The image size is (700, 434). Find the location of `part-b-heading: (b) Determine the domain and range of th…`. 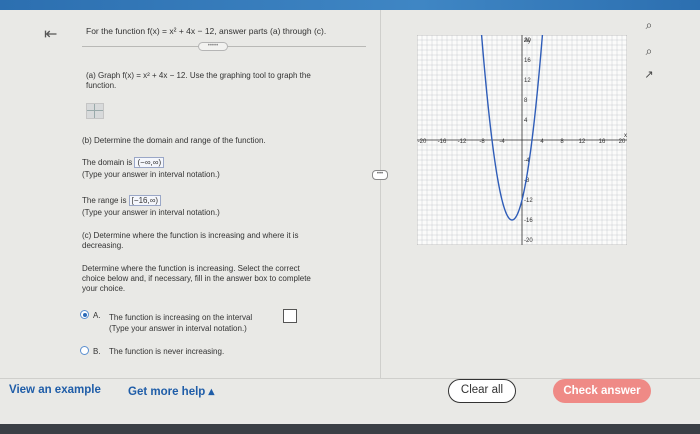

part-b-heading: (b) Determine the domain and range of th… is located at coordinates (174, 140).